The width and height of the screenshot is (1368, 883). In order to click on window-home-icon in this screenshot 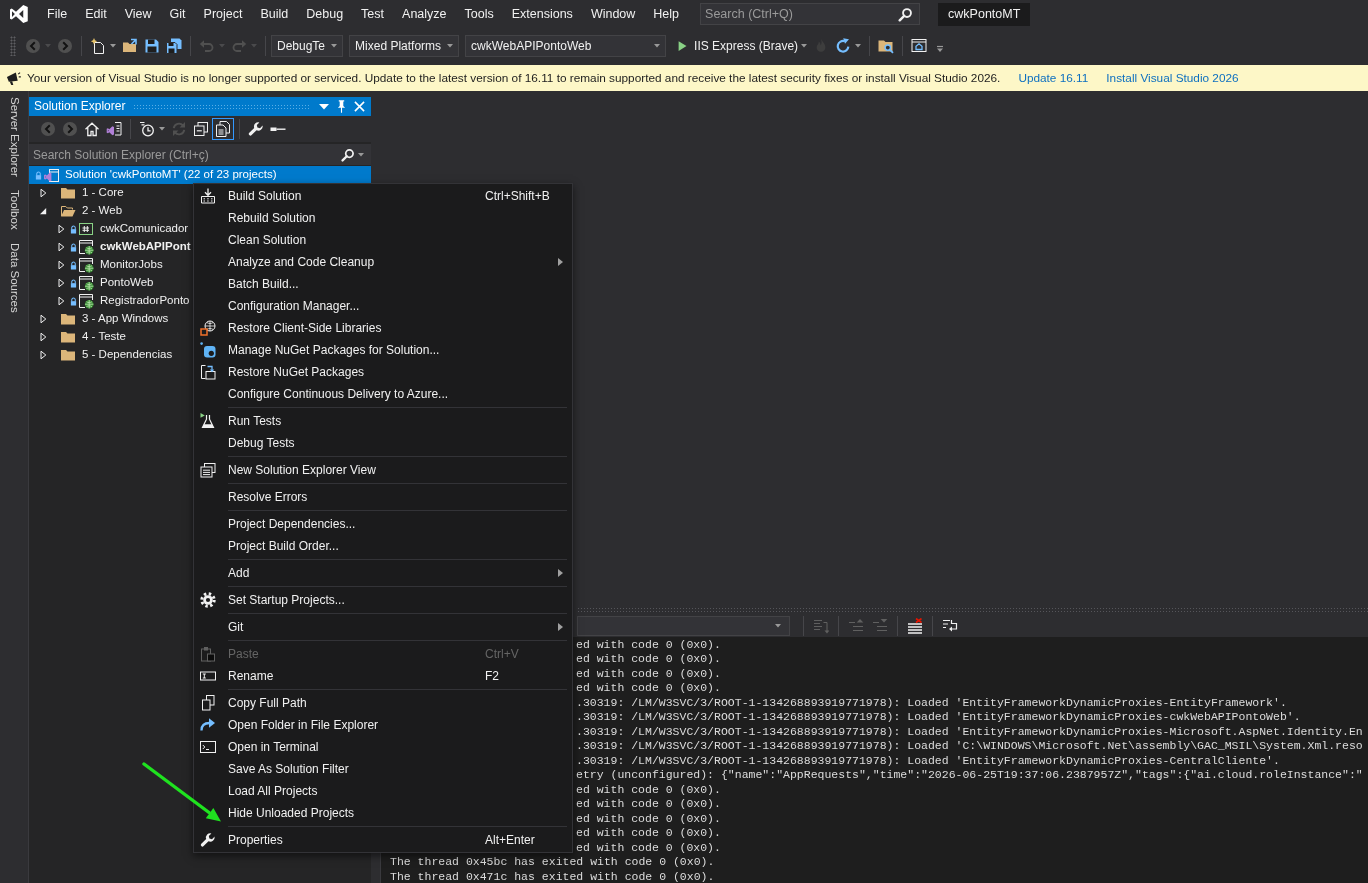, I will do `click(919, 46)`.